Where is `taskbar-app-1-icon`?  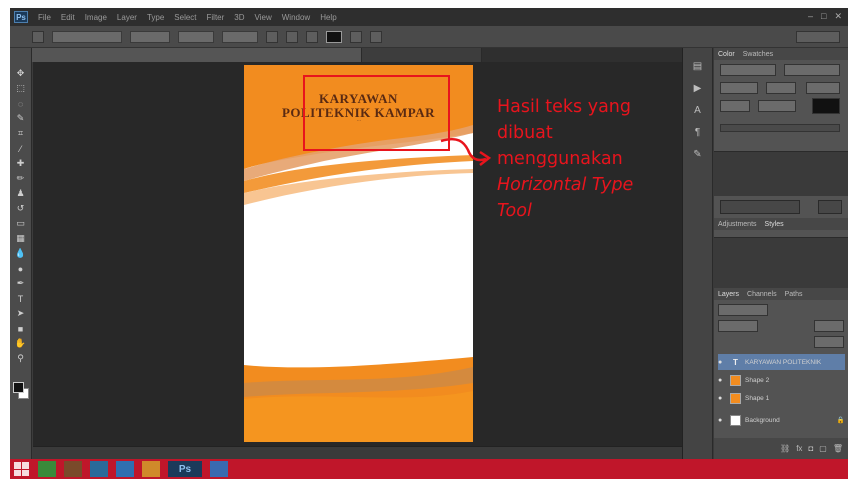 taskbar-app-1-icon is located at coordinates (47, 469).